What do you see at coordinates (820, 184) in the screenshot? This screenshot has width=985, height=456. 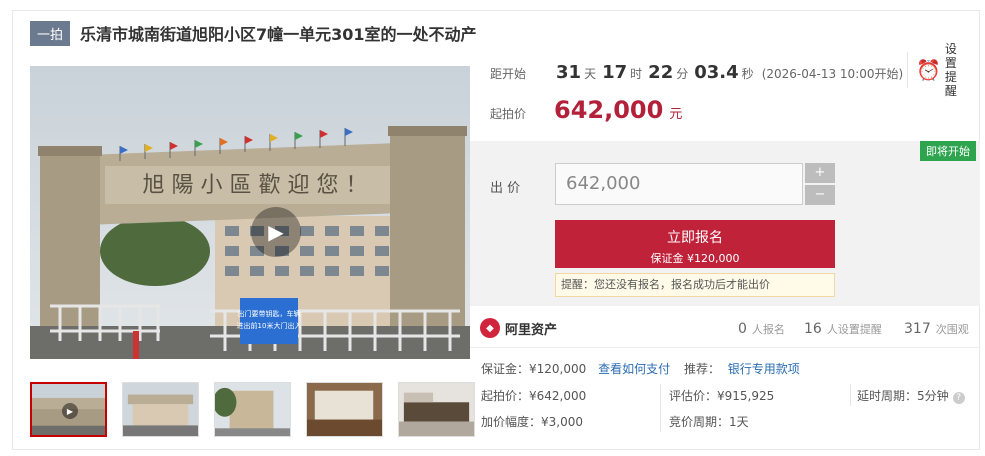 I see `bid-stepper: + −` at bounding box center [820, 184].